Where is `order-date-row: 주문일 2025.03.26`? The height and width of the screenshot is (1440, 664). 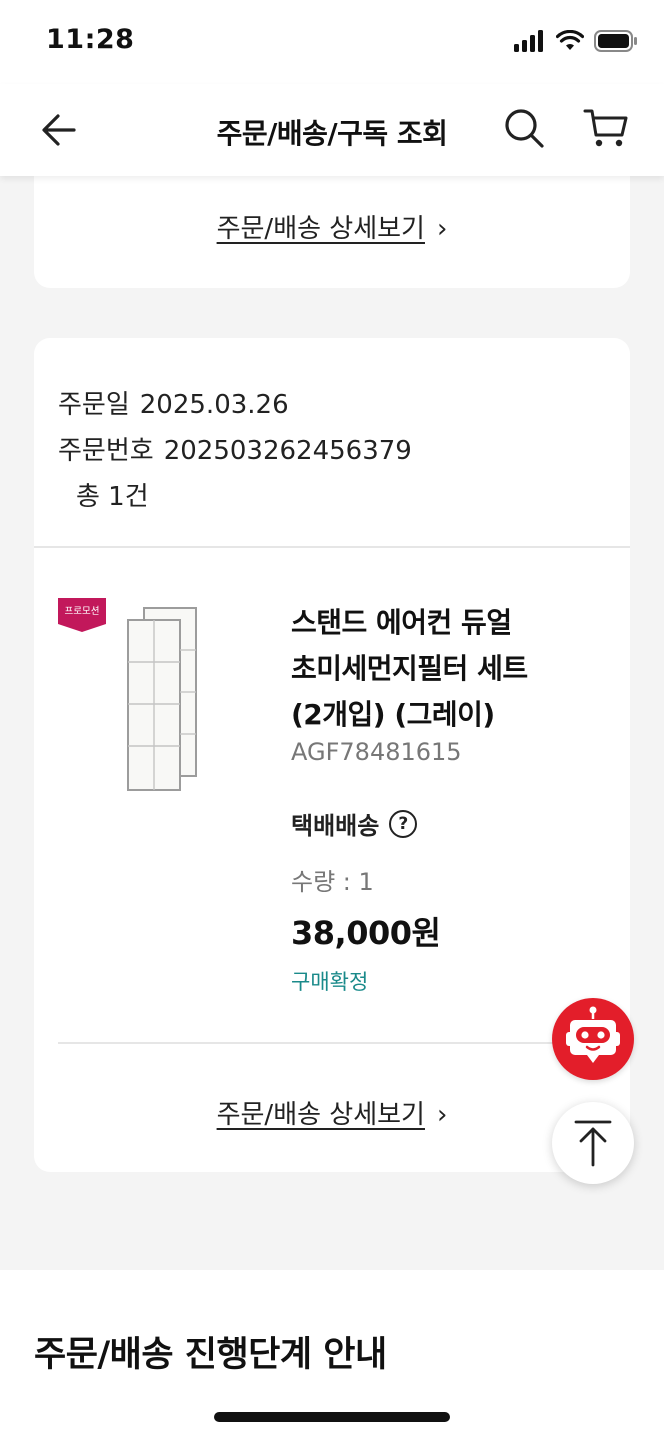 order-date-row: 주문일 2025.03.26 is located at coordinates (235, 405).